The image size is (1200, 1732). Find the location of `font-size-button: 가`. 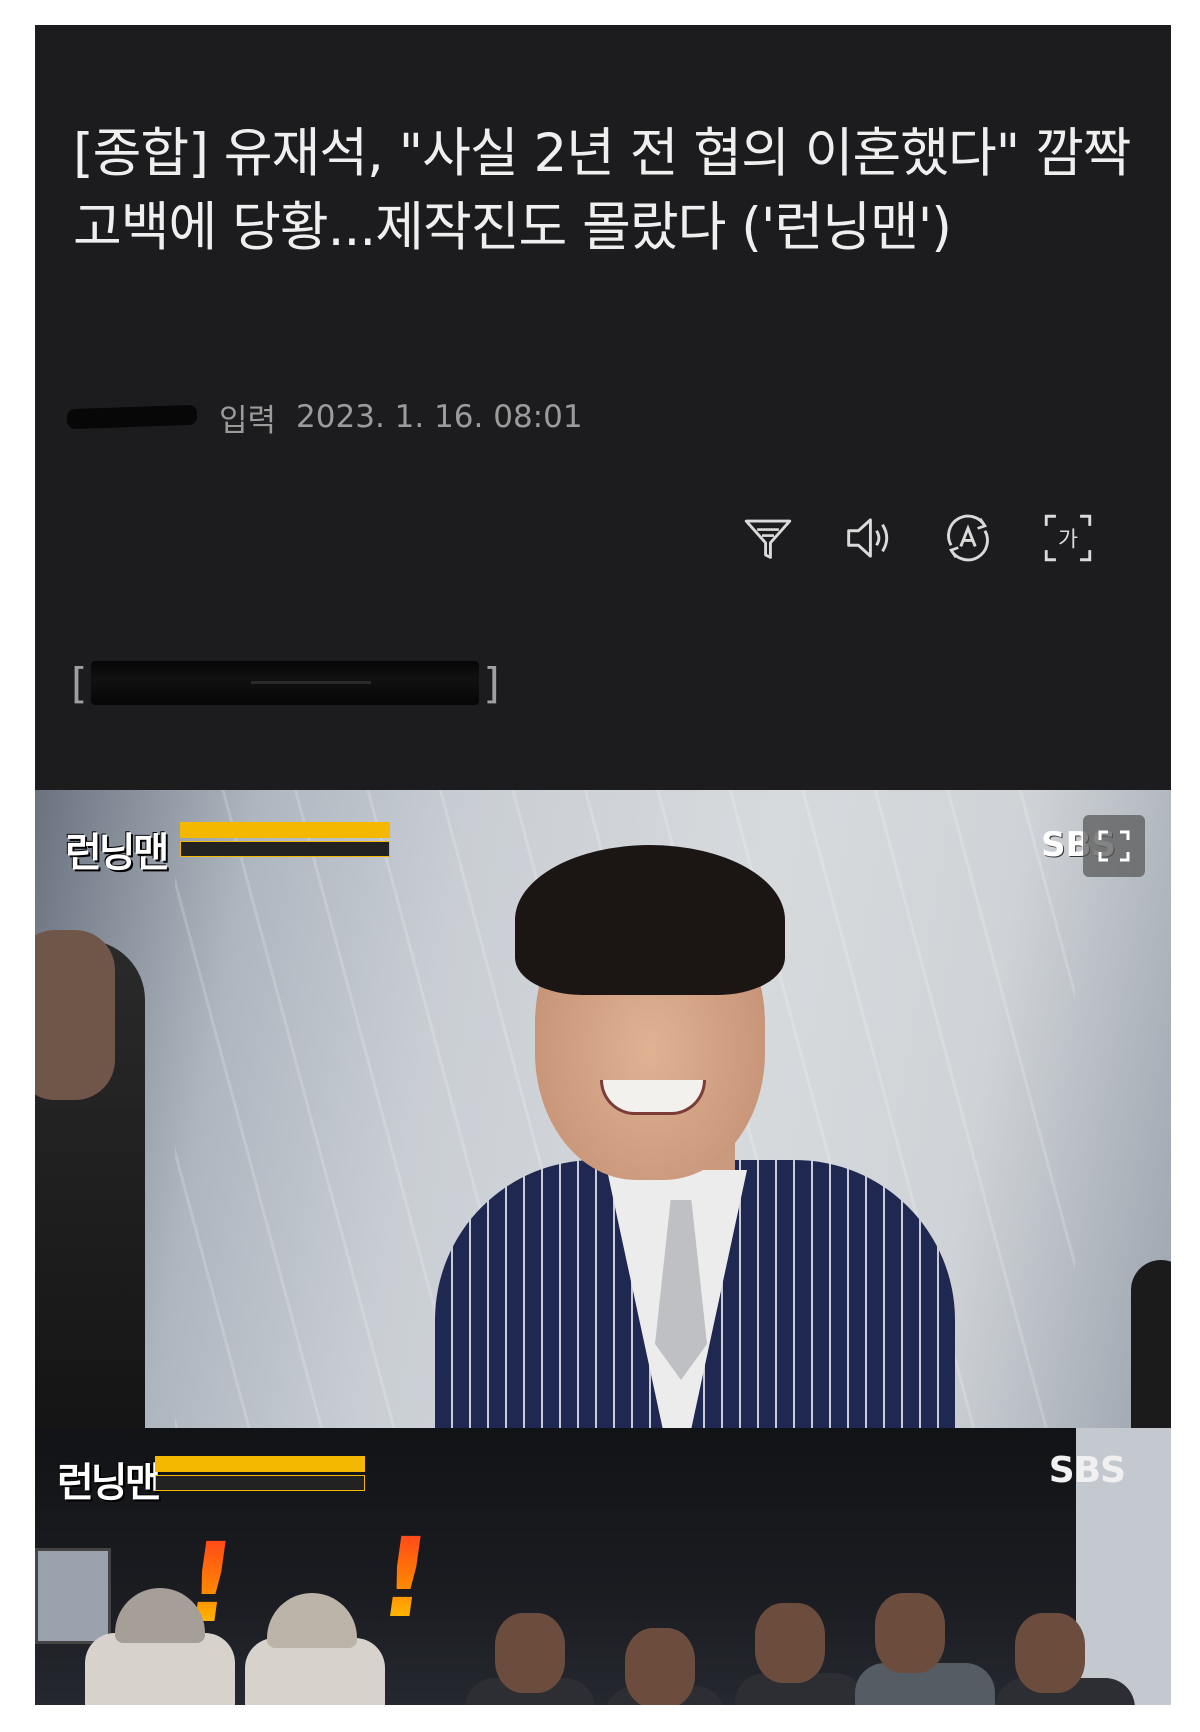

font-size-button: 가 is located at coordinates (1068, 538).